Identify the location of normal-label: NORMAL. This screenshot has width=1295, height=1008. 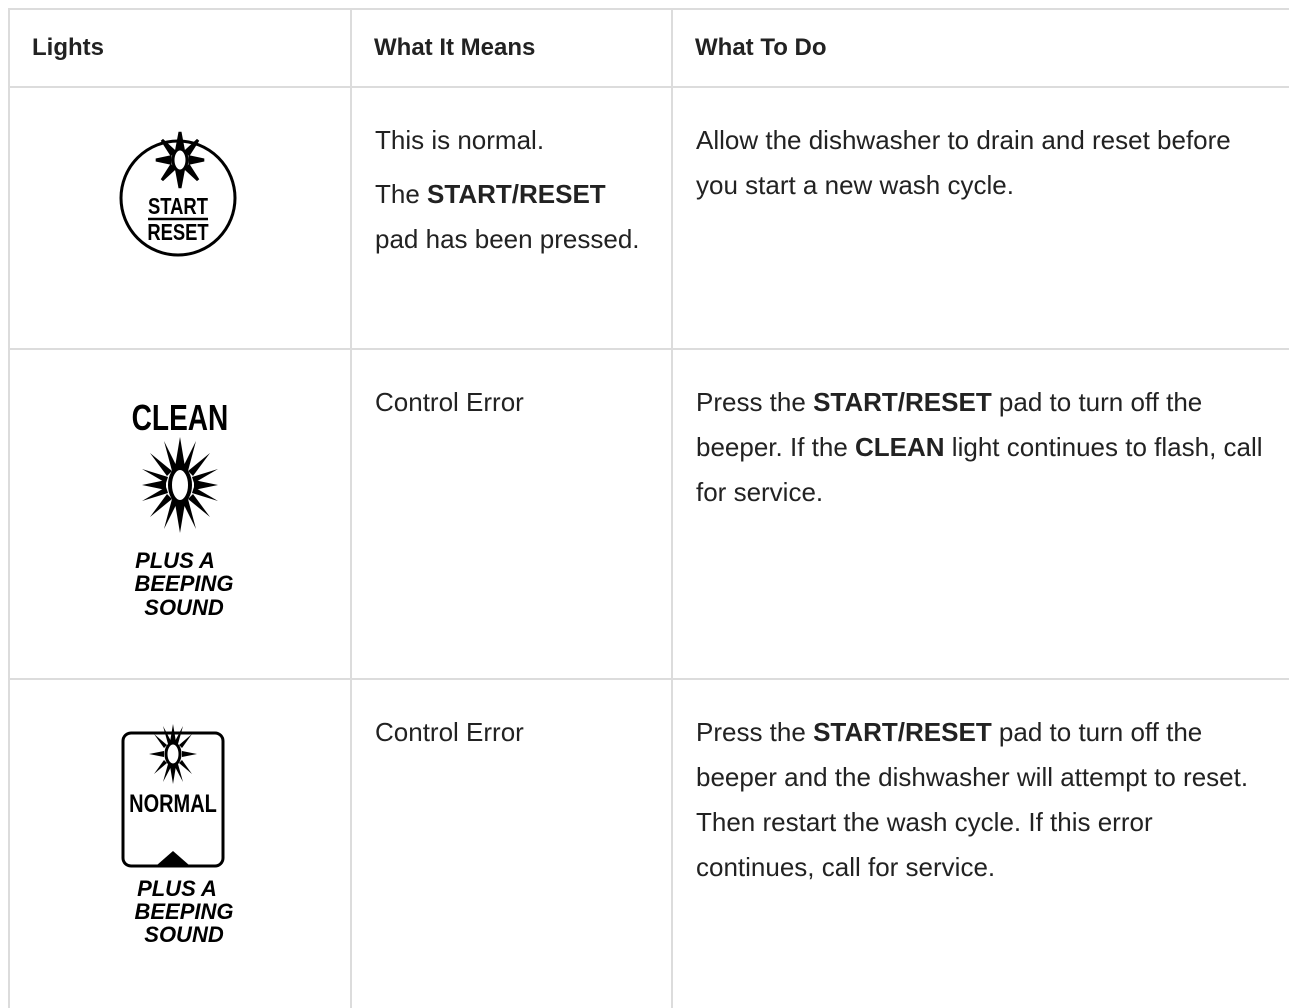
(173, 804).